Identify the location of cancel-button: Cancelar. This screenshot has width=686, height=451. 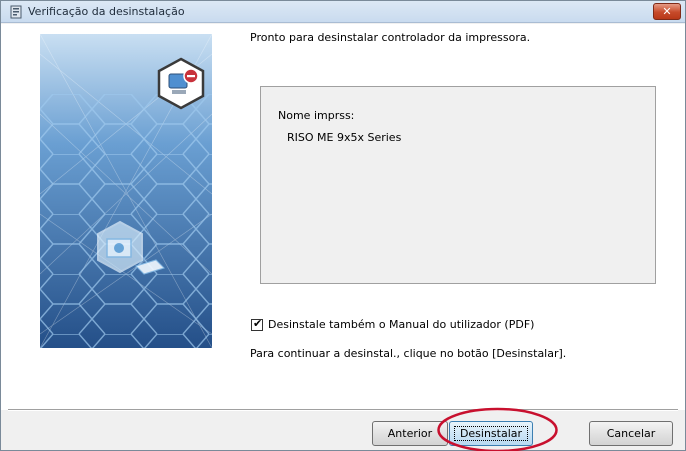
(631, 433).